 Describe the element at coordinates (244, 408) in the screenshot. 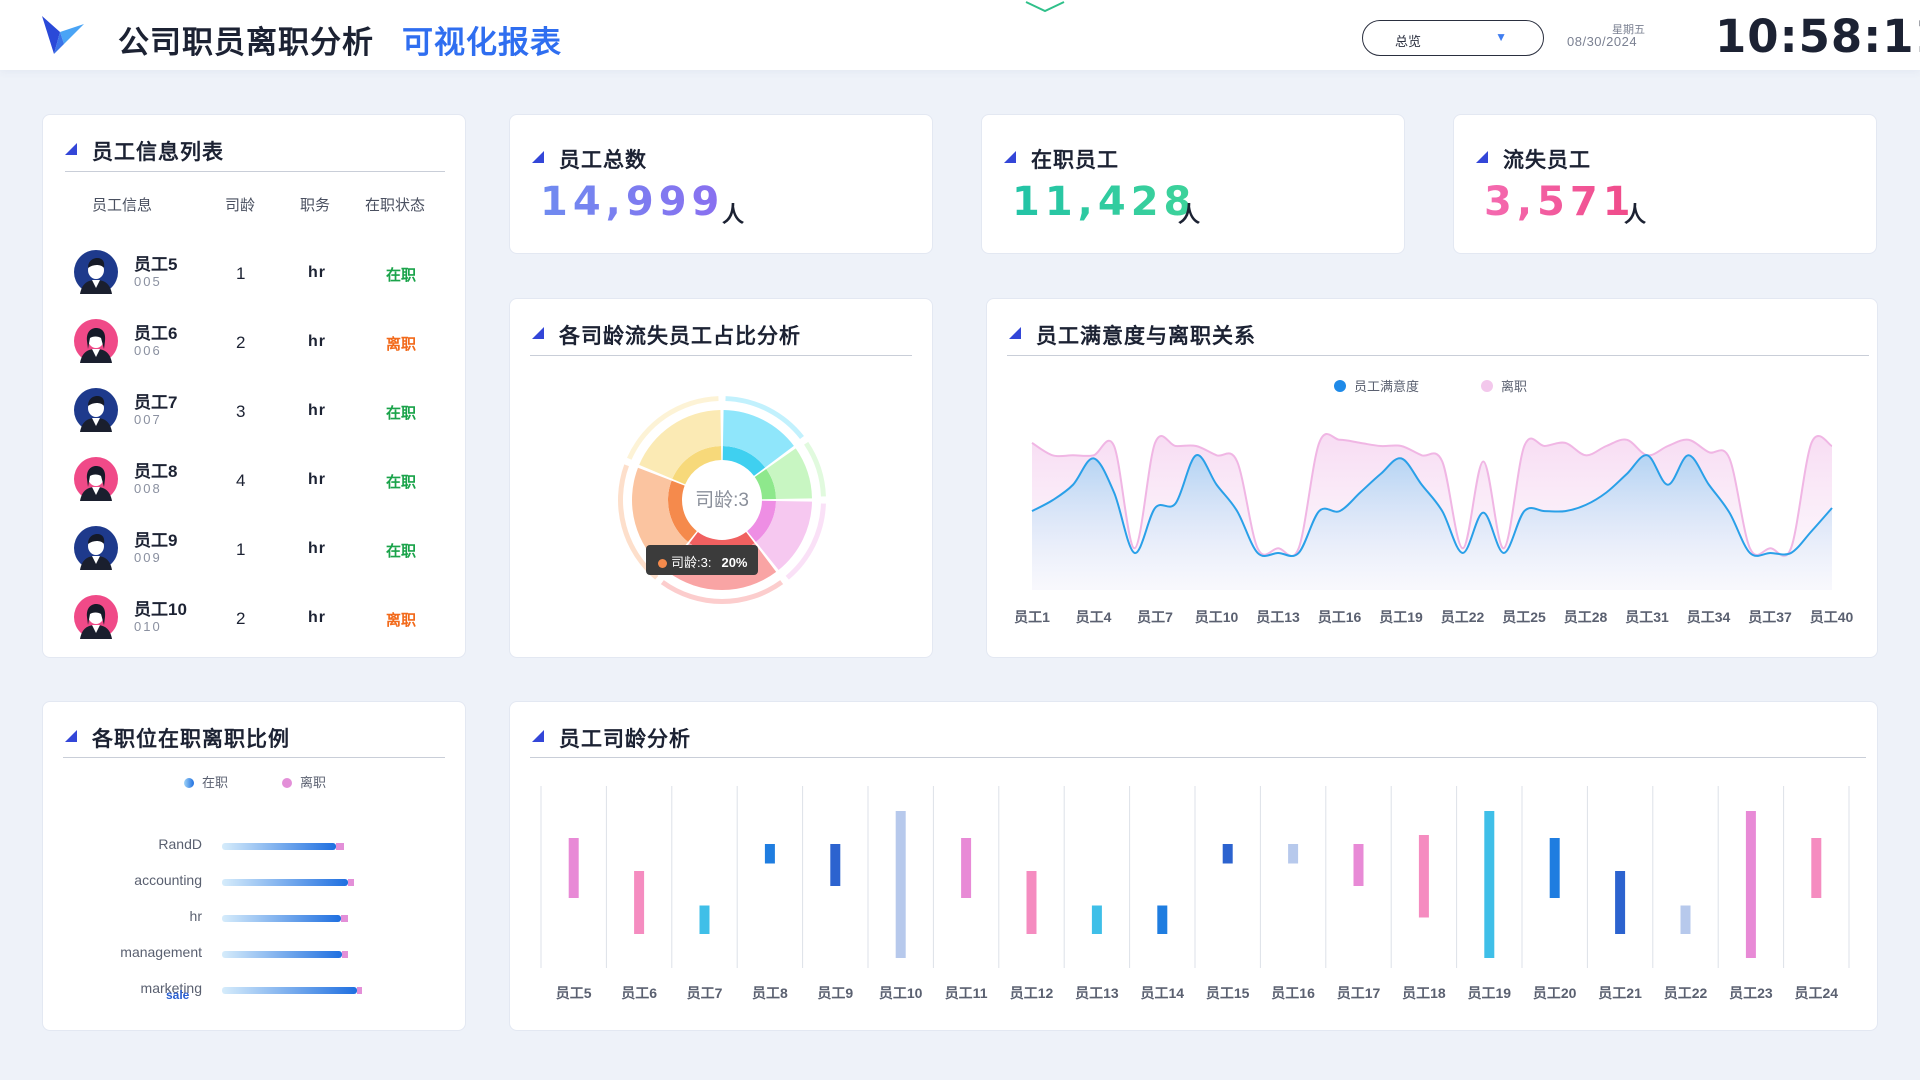

I see `employee-row: 员工7 007 3 hr 在职` at that location.